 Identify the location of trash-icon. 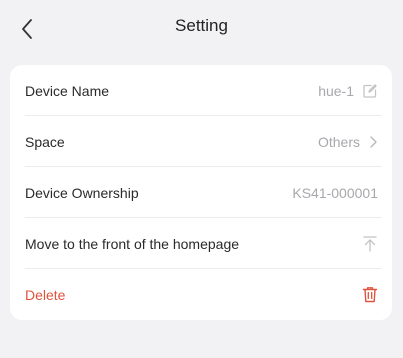
(370, 294).